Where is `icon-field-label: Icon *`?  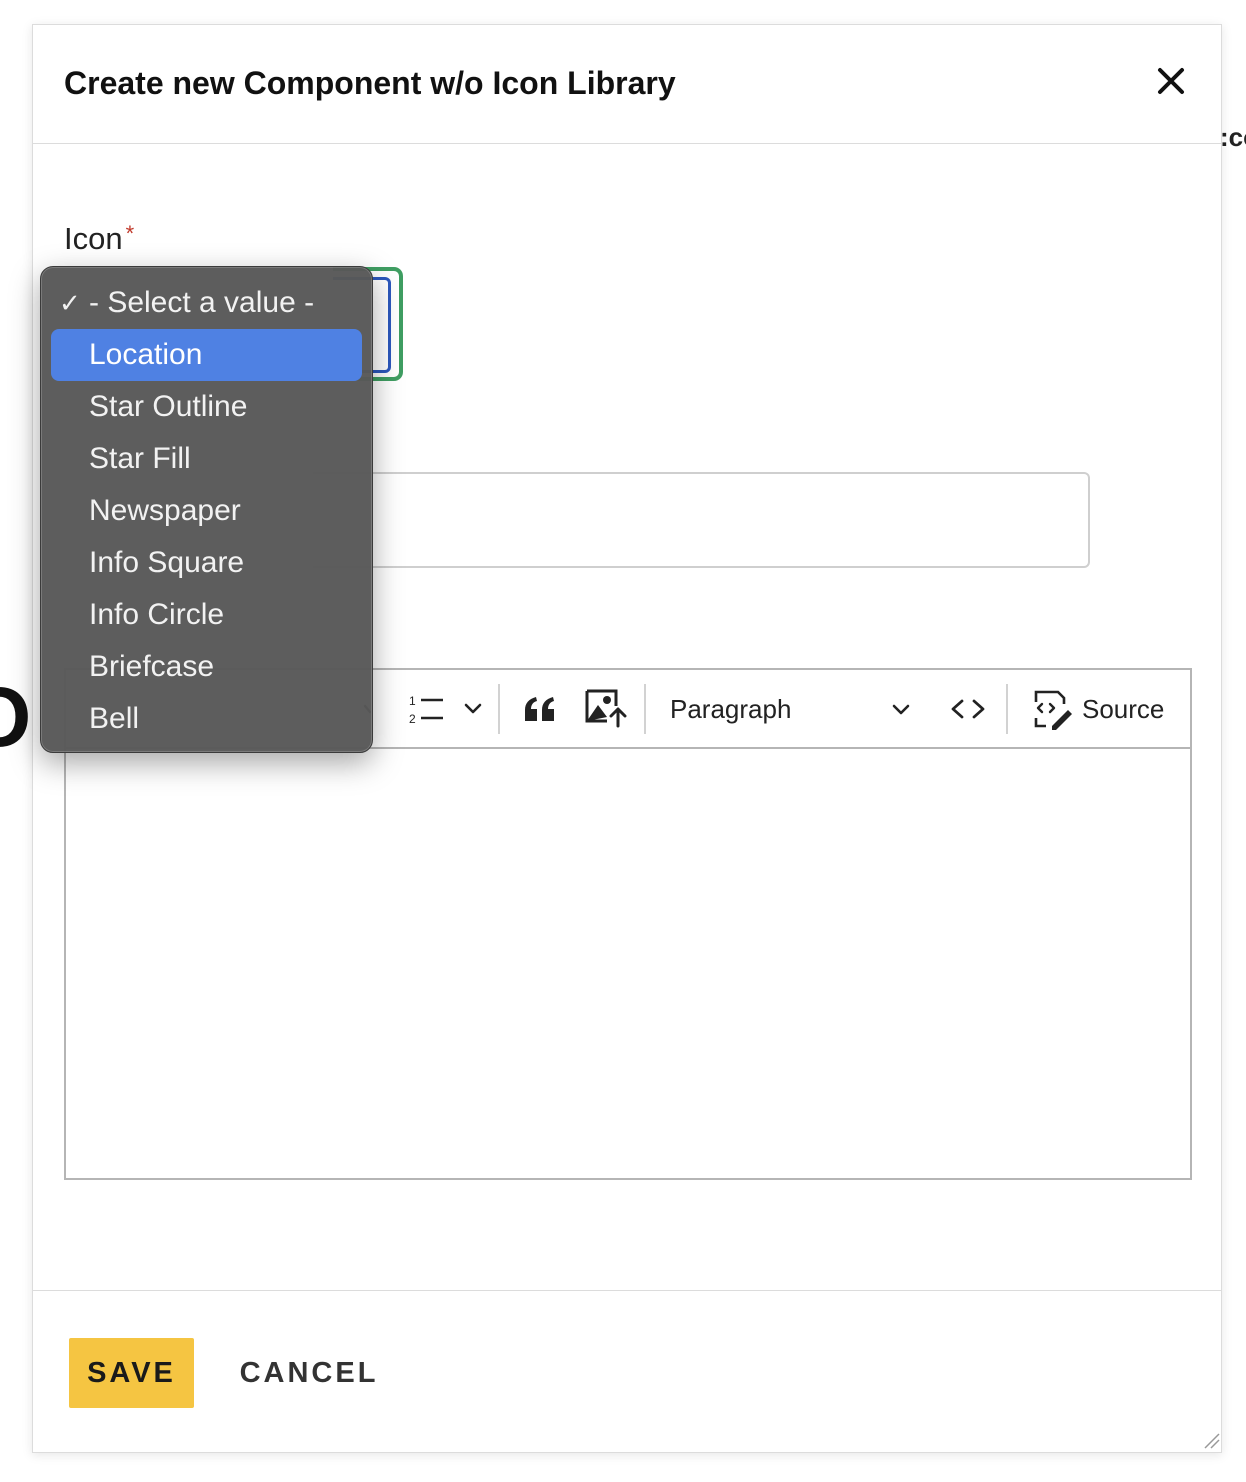 icon-field-label: Icon * is located at coordinates (99, 239).